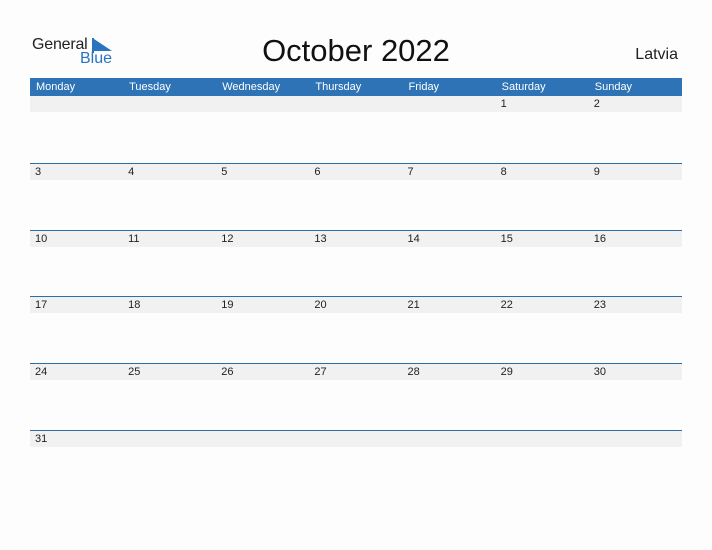 This screenshot has width=712, height=550. What do you see at coordinates (410, 171) in the screenshot?
I see `day-cell: 7` at bounding box center [410, 171].